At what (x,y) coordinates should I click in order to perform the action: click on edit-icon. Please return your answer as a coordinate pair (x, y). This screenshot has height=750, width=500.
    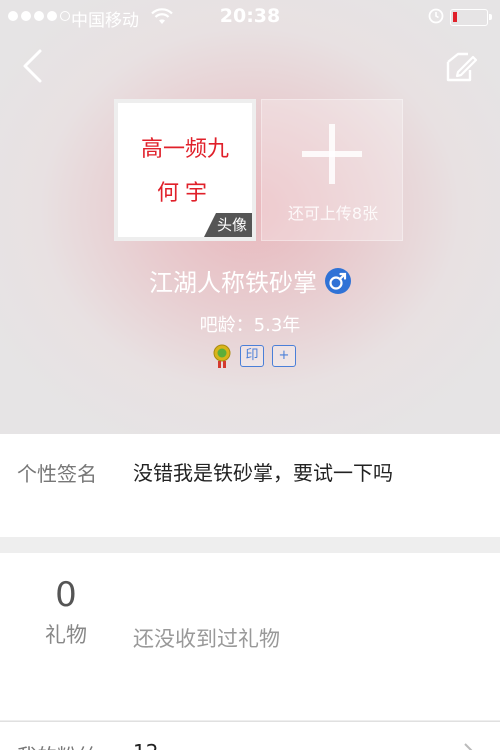
    Looking at the image, I should click on (461, 67).